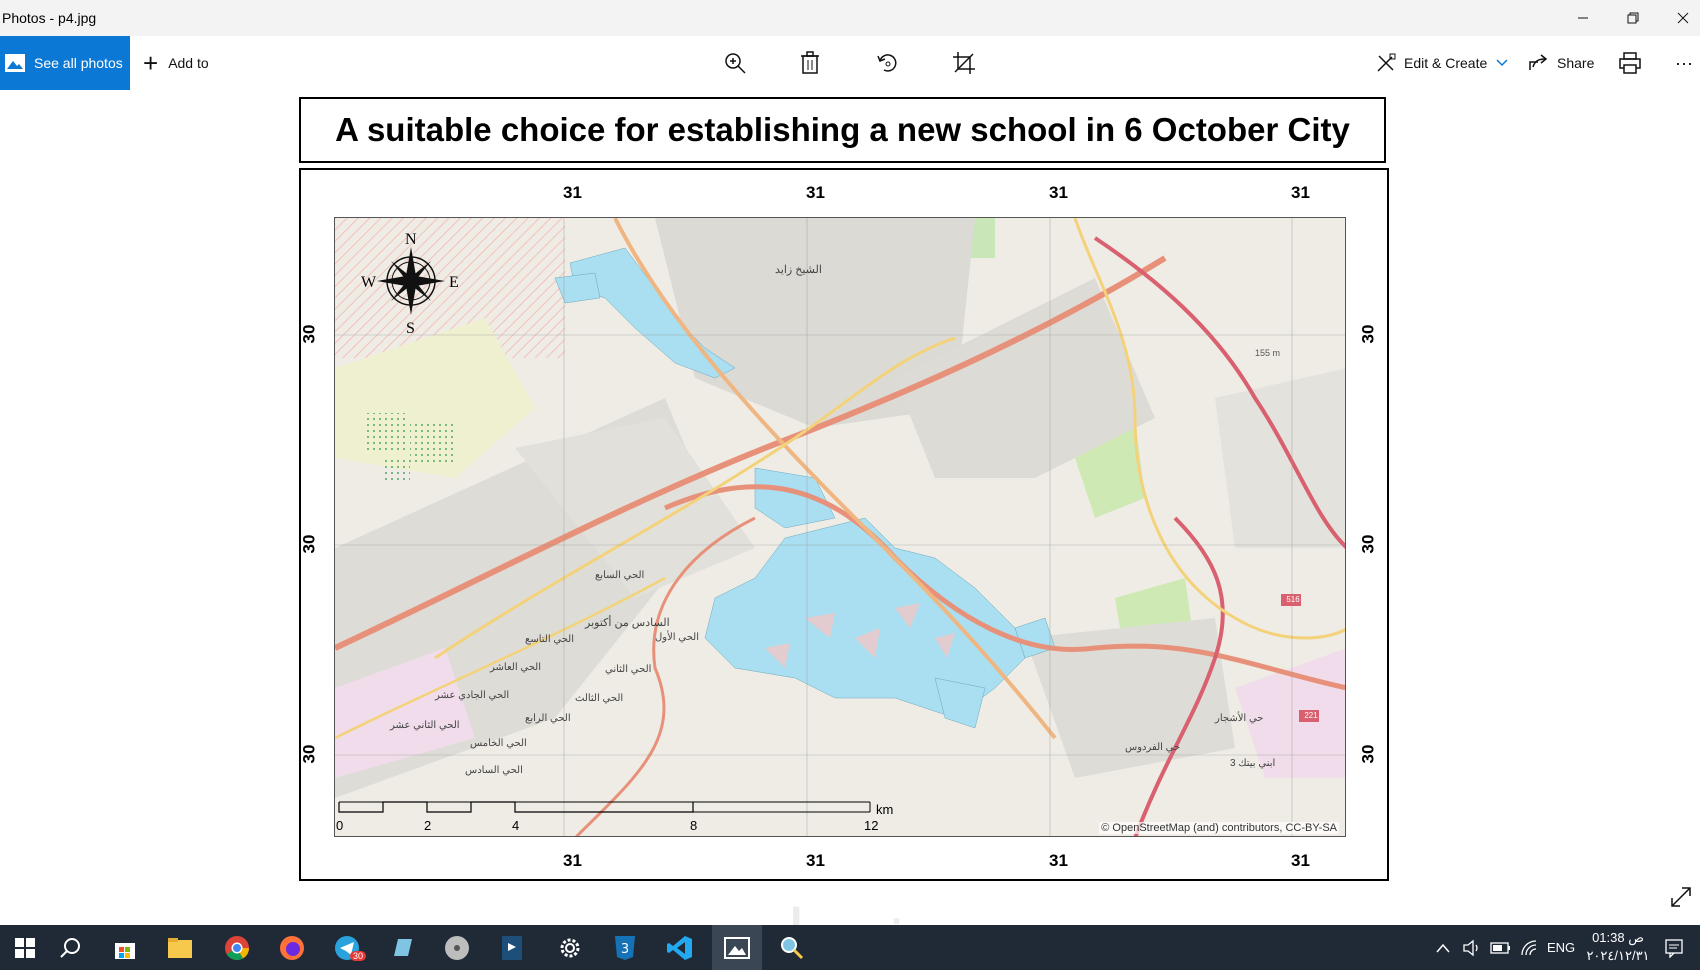 The height and width of the screenshot is (970, 1700). What do you see at coordinates (1683, 899) in the screenshot?
I see `fullscreen-button` at bounding box center [1683, 899].